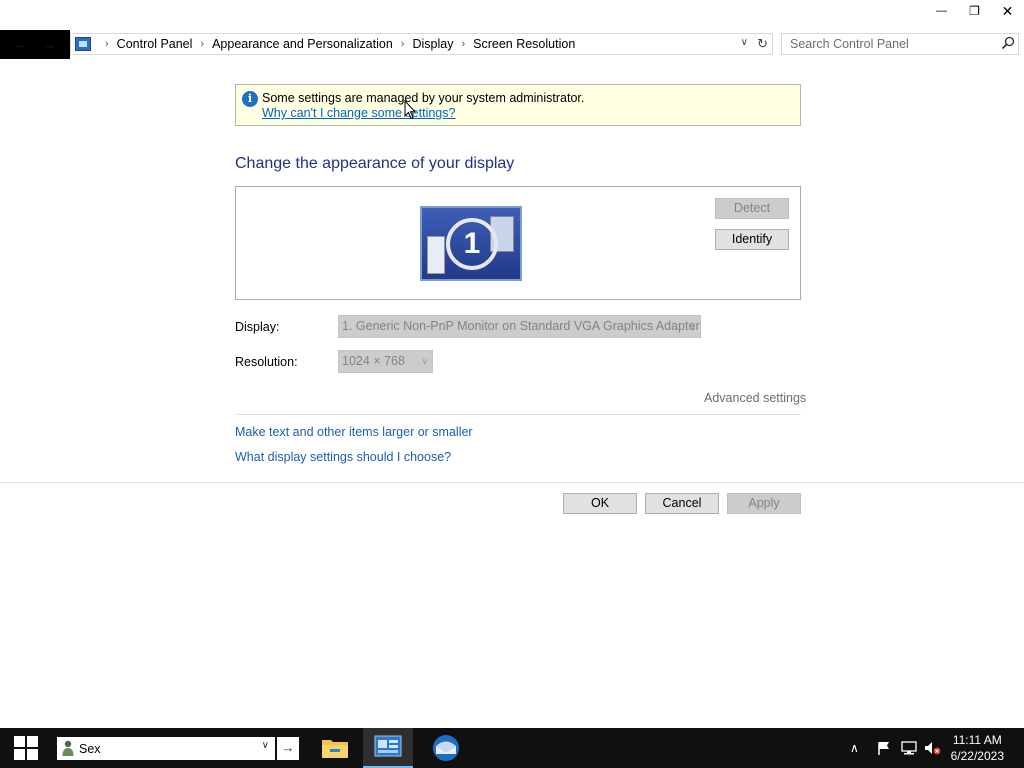 Image resolution: width=1024 pixels, height=768 pixels. Describe the element at coordinates (764, 503) in the screenshot. I see `apply-button: Apply` at that location.